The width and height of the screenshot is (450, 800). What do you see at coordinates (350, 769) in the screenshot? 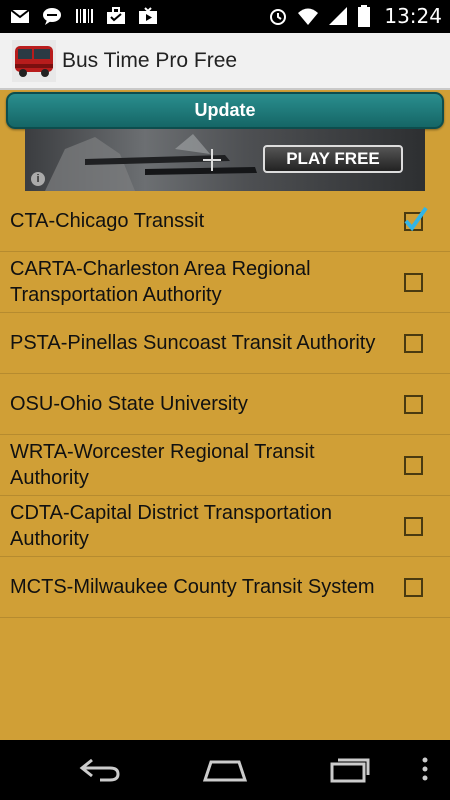
I see `recents-icon` at bounding box center [350, 769].